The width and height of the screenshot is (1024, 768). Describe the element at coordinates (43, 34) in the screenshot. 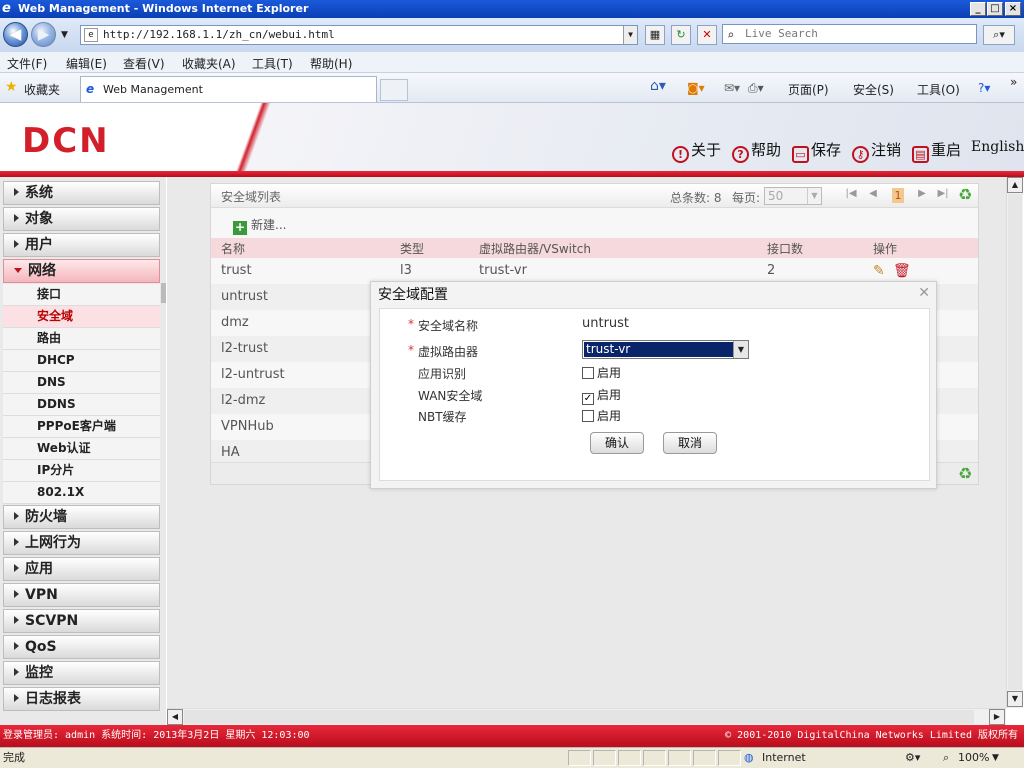

I see `forward-button: ▶` at that location.